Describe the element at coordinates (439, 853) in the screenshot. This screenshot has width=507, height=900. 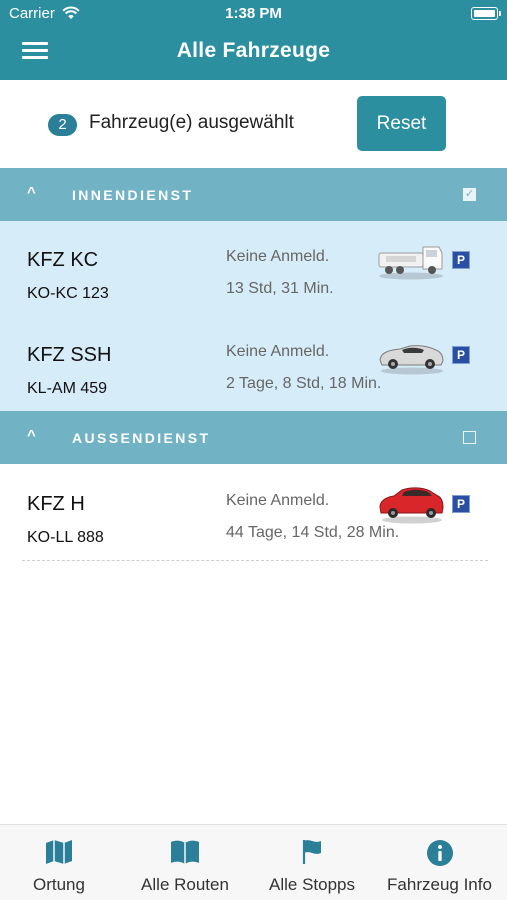
I see `info-icon` at that location.